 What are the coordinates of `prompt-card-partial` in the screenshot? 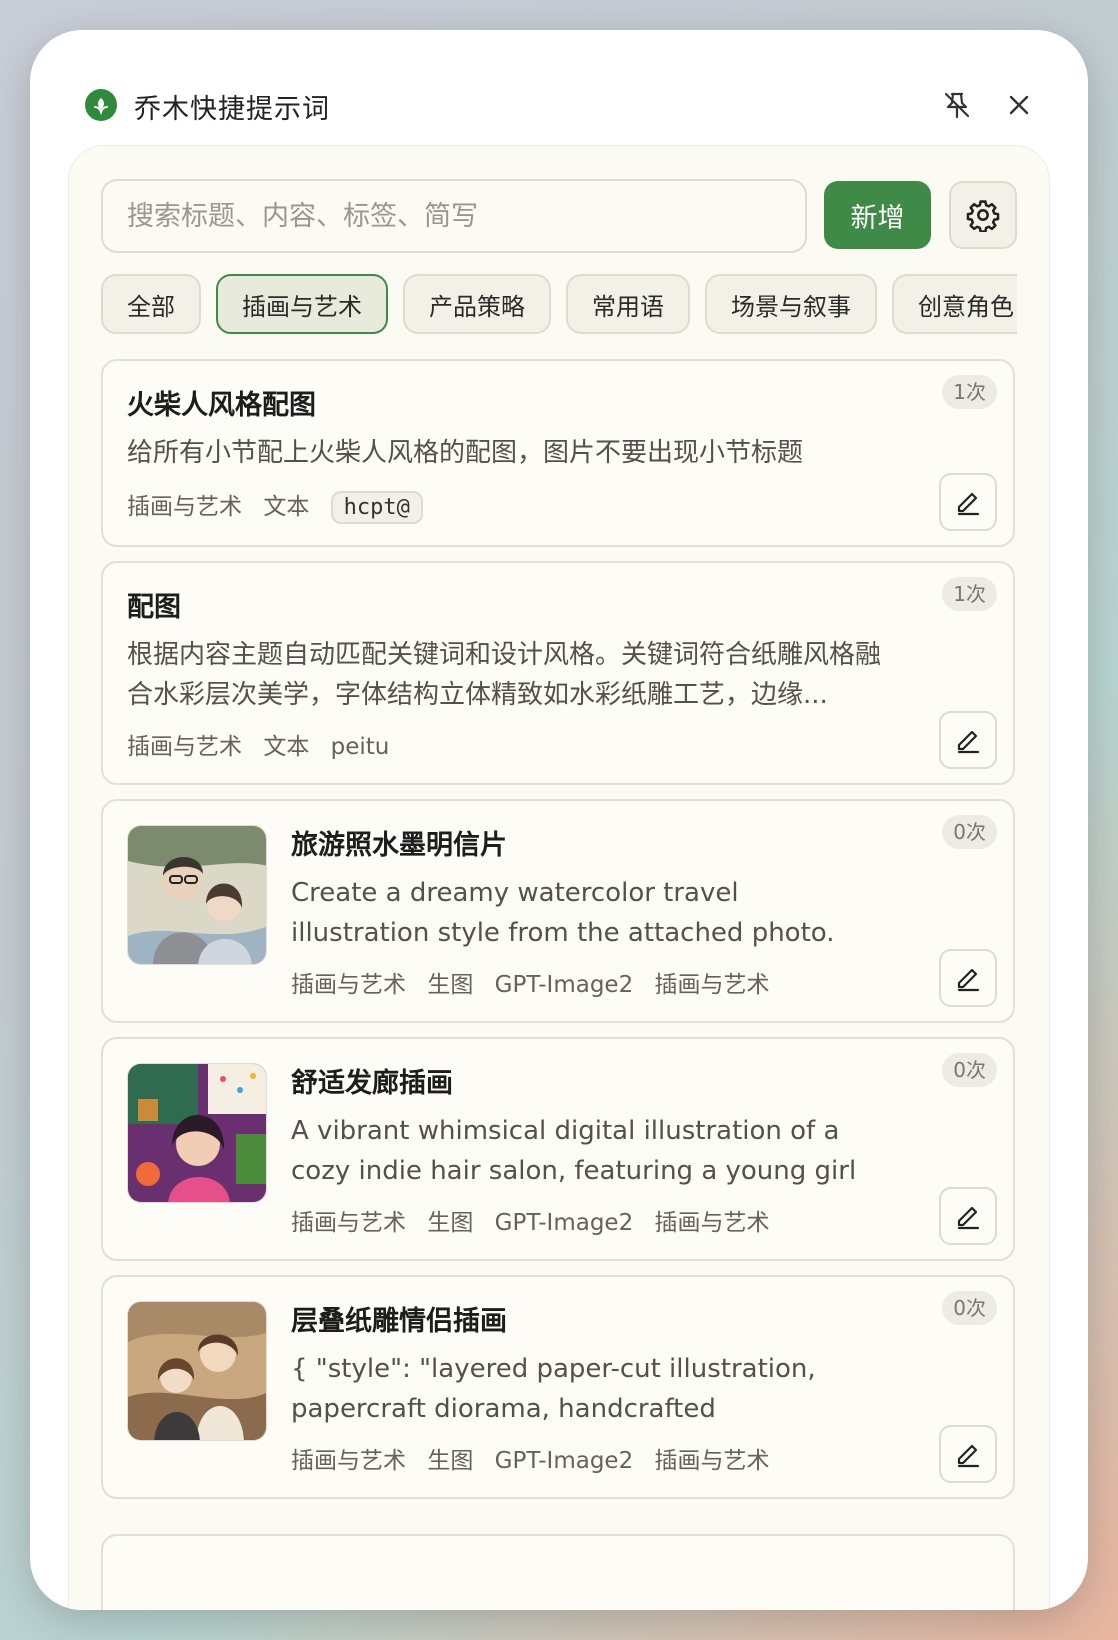 It's located at (558, 1572).